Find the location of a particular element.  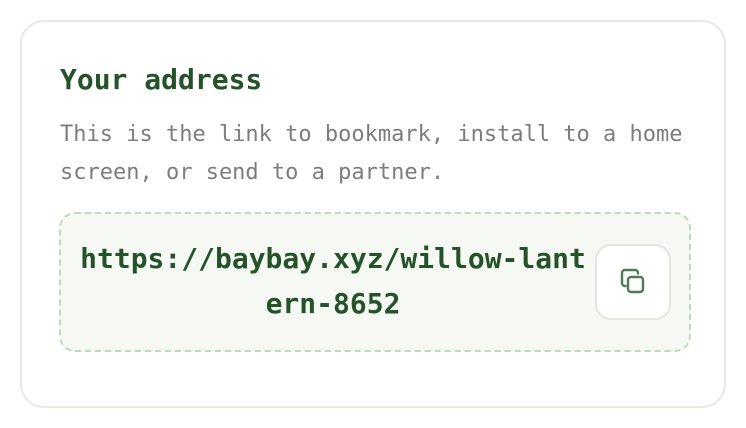

card-title: Your address is located at coordinates (161, 79).